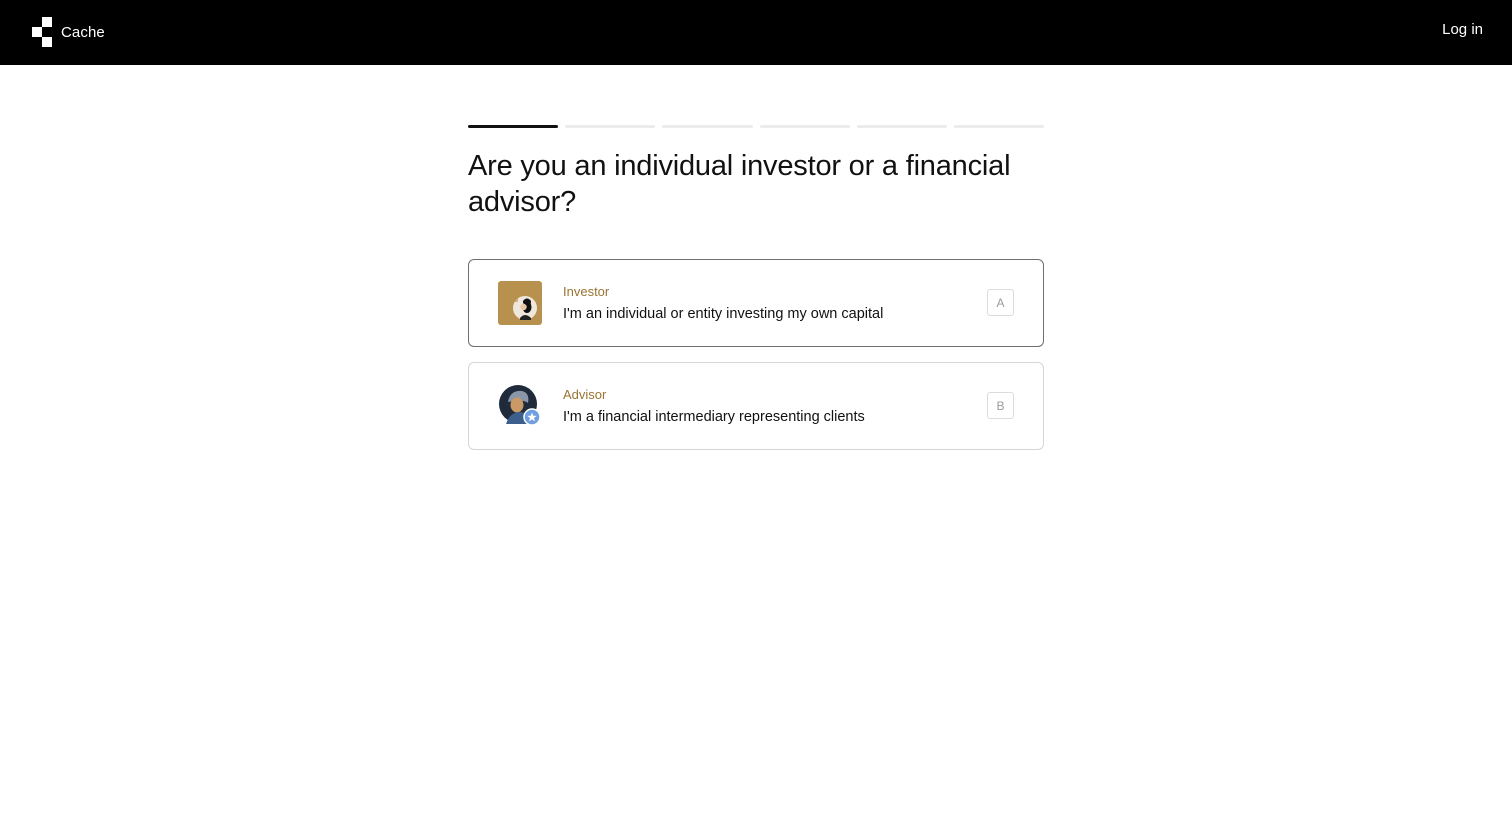  Describe the element at coordinates (756, 126) in the screenshot. I see `step-progress-bar` at that location.